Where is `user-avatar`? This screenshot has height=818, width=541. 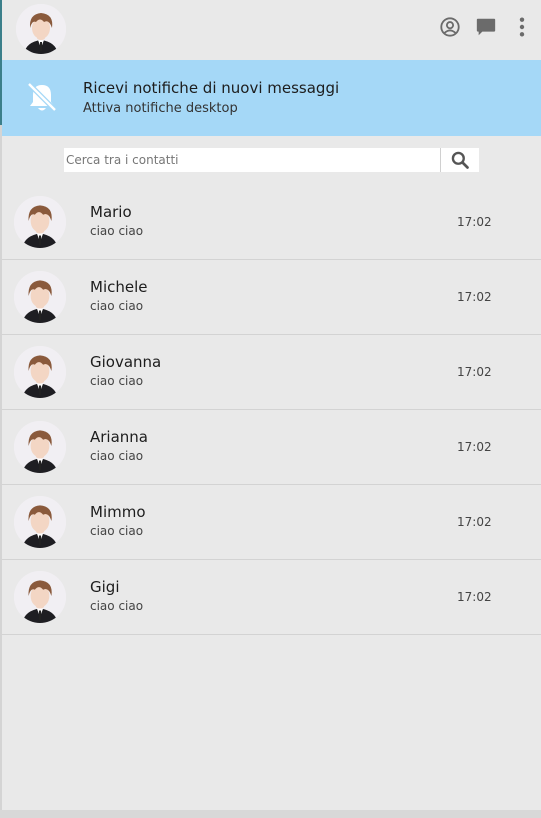
user-avatar is located at coordinates (41, 29).